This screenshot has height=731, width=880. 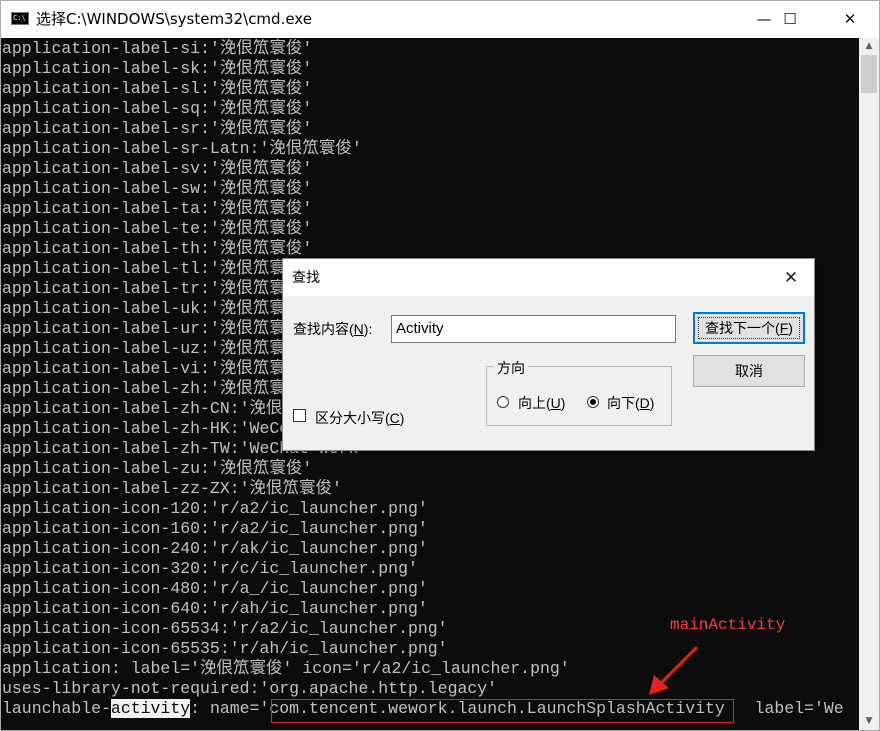 What do you see at coordinates (157, 128) in the screenshot?
I see `console-line: application-label-sr:'浼佷笟寰俊'` at bounding box center [157, 128].